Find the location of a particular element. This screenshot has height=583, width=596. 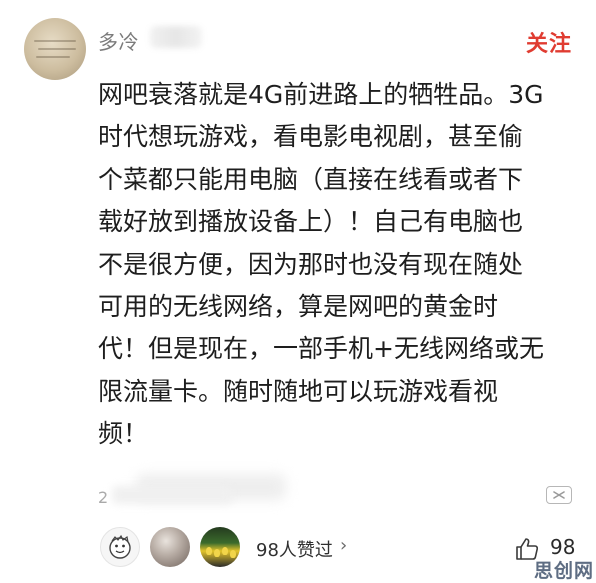

watermark: 思创网 is located at coordinates (564, 571).